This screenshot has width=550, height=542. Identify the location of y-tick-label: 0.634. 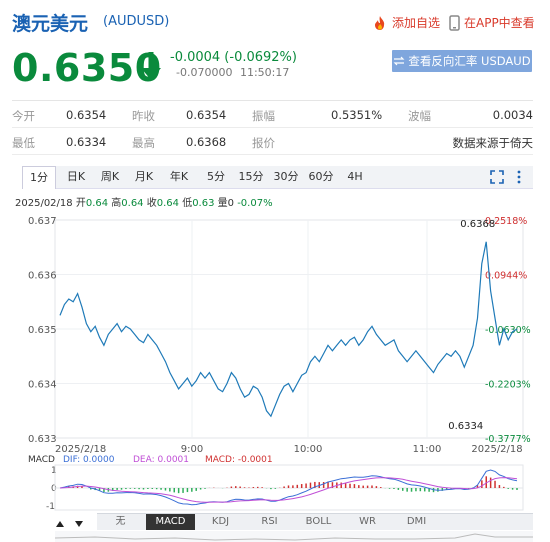
(42, 385).